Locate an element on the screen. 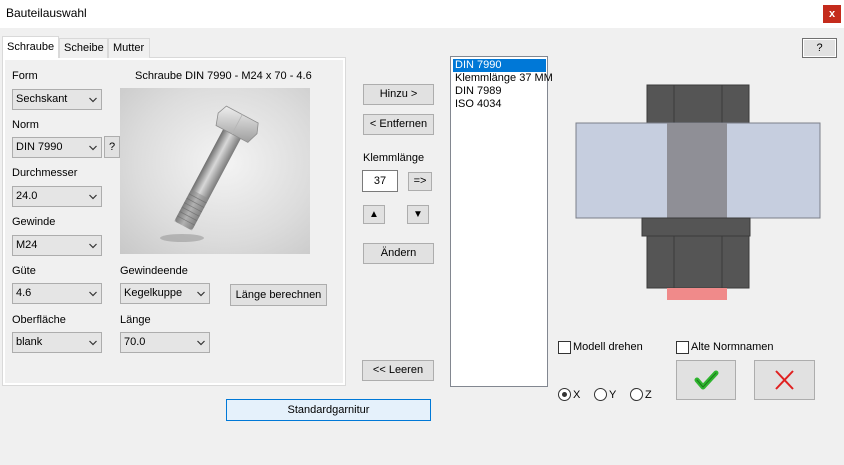 Image resolution: width=844 pixels, height=465 pixels. move-up-button: ▲ is located at coordinates (374, 214).